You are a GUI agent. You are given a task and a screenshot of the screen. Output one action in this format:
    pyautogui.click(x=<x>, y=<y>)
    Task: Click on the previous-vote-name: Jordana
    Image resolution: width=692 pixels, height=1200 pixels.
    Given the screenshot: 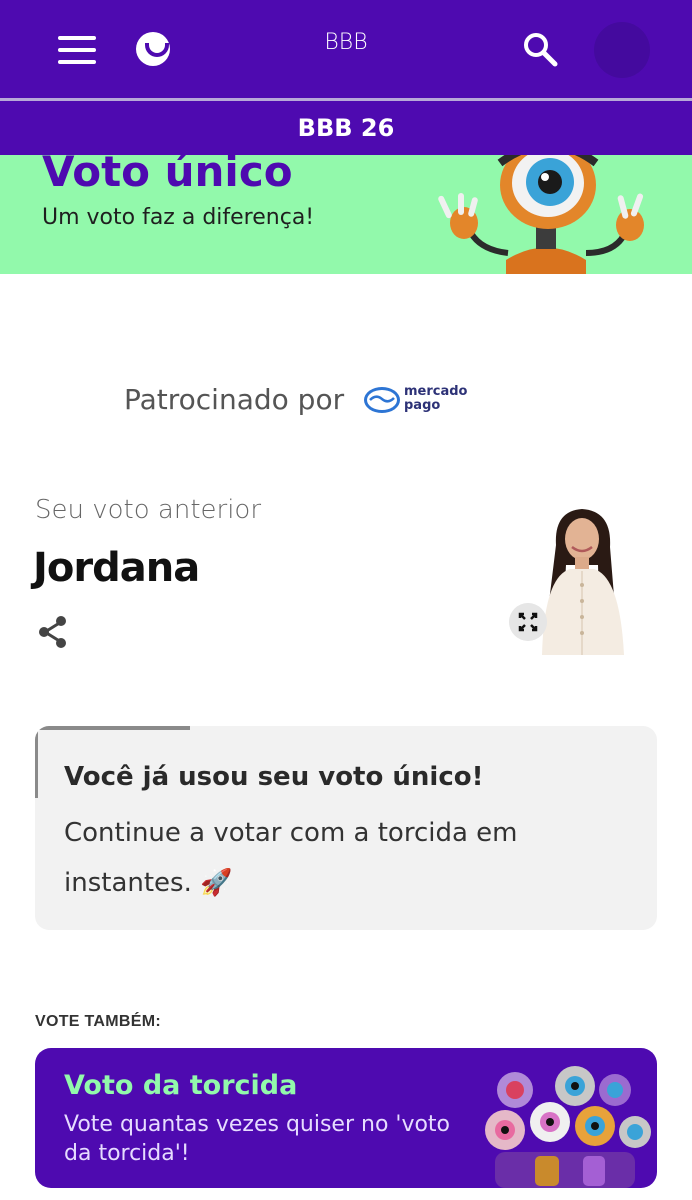 What is the action you would take?
    pyautogui.click(x=116, y=568)
    